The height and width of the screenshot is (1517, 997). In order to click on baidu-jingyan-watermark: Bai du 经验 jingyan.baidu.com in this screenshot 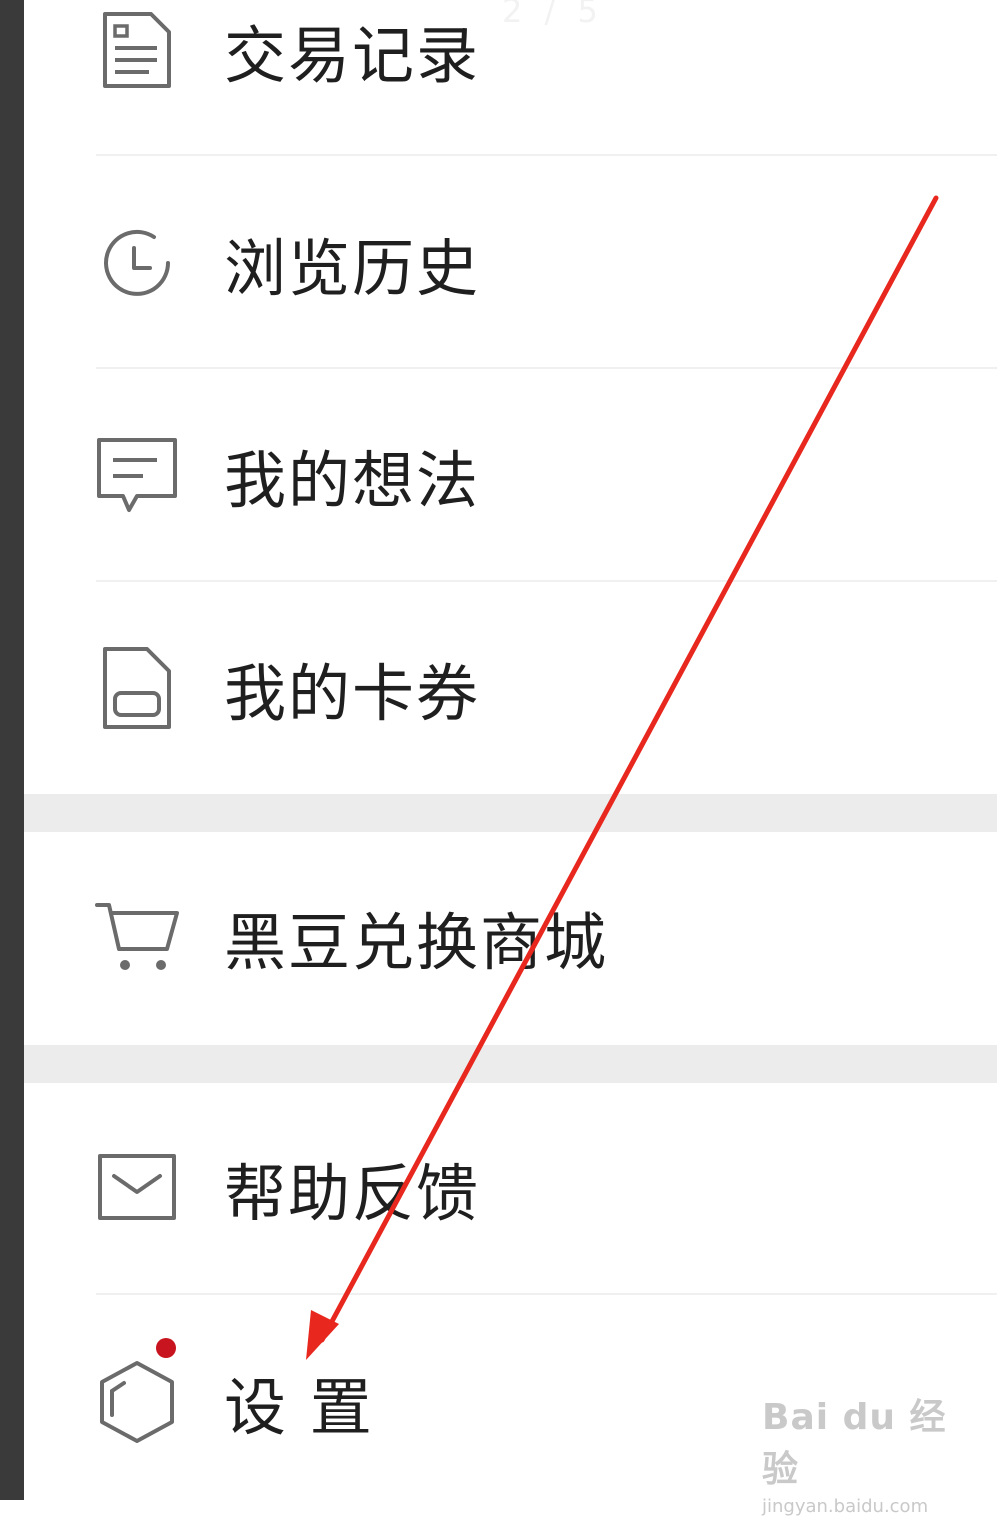, I will do `click(862, 1452)`.